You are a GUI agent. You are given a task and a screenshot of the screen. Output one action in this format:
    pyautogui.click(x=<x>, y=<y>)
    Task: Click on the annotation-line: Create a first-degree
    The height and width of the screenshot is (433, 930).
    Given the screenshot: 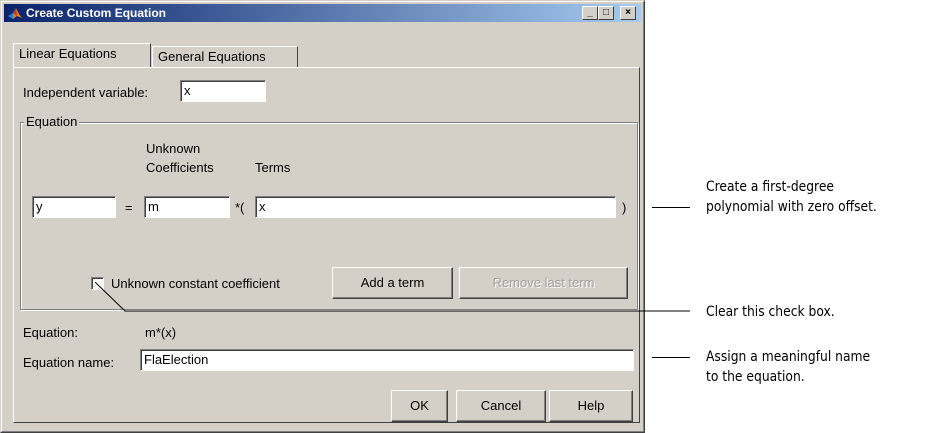 What is the action you would take?
    pyautogui.click(x=770, y=187)
    